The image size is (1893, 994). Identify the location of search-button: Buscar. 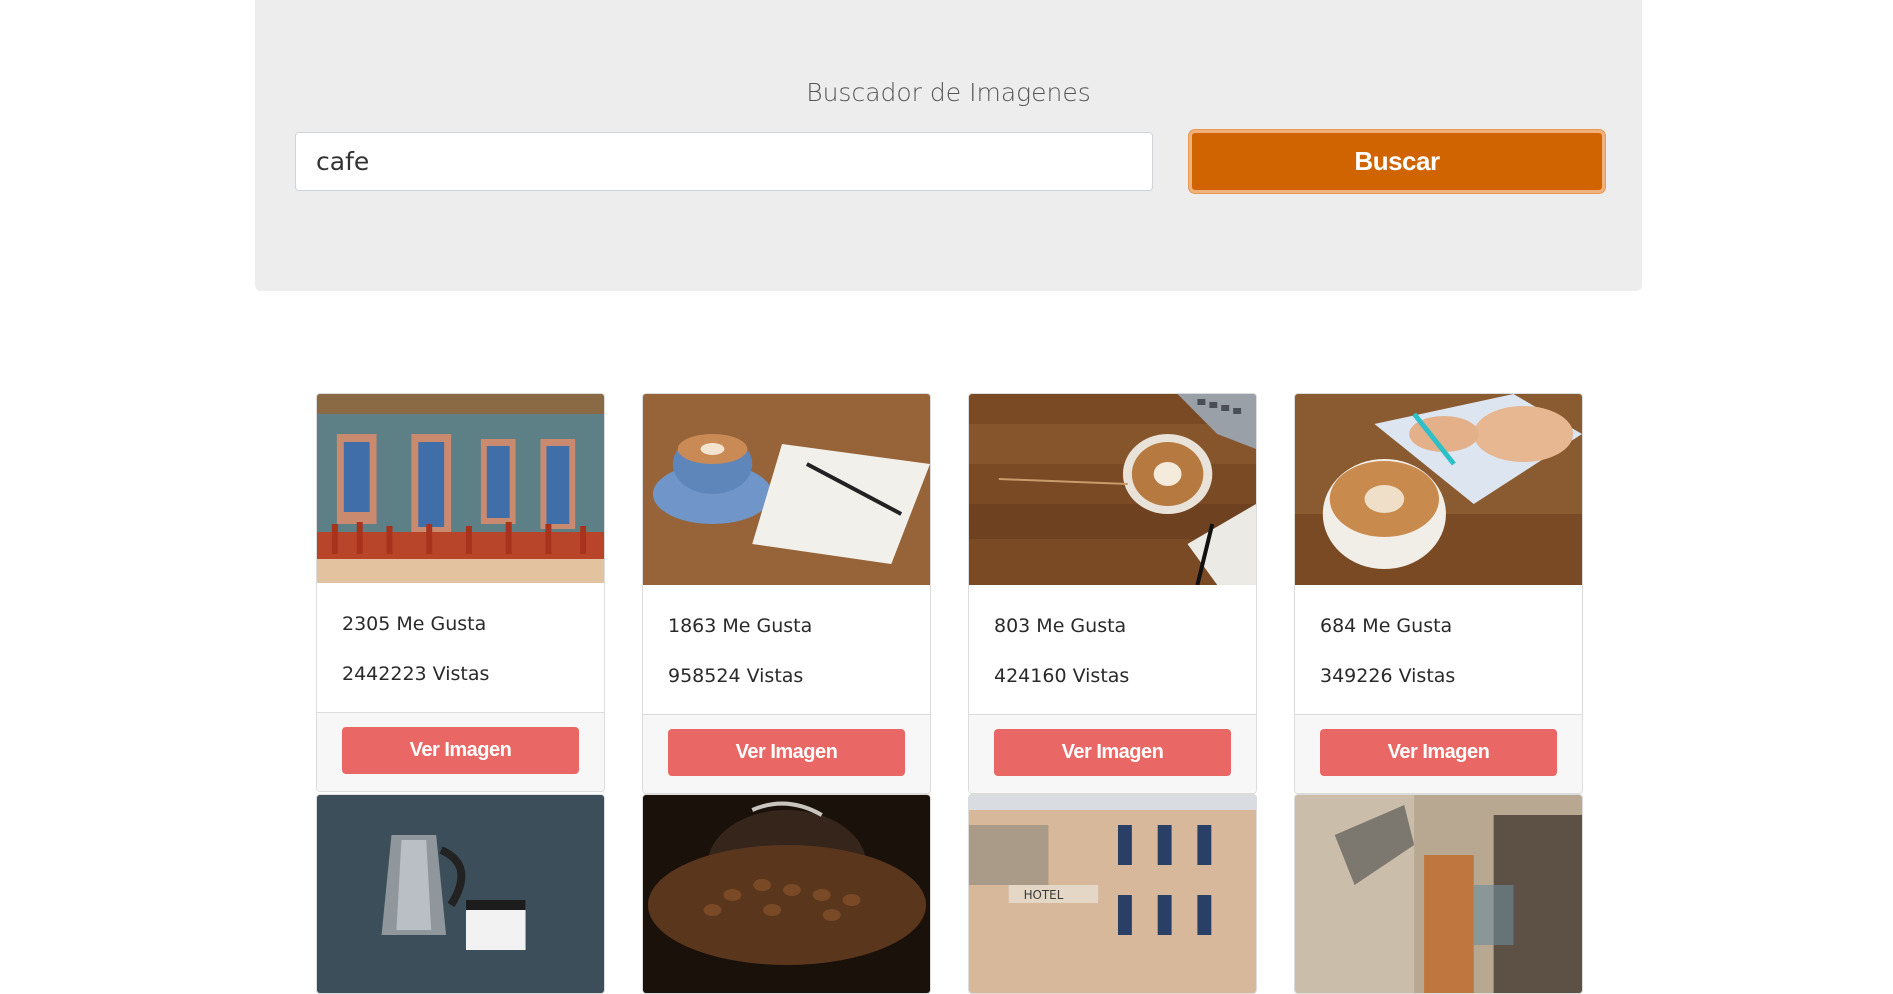
(1397, 161).